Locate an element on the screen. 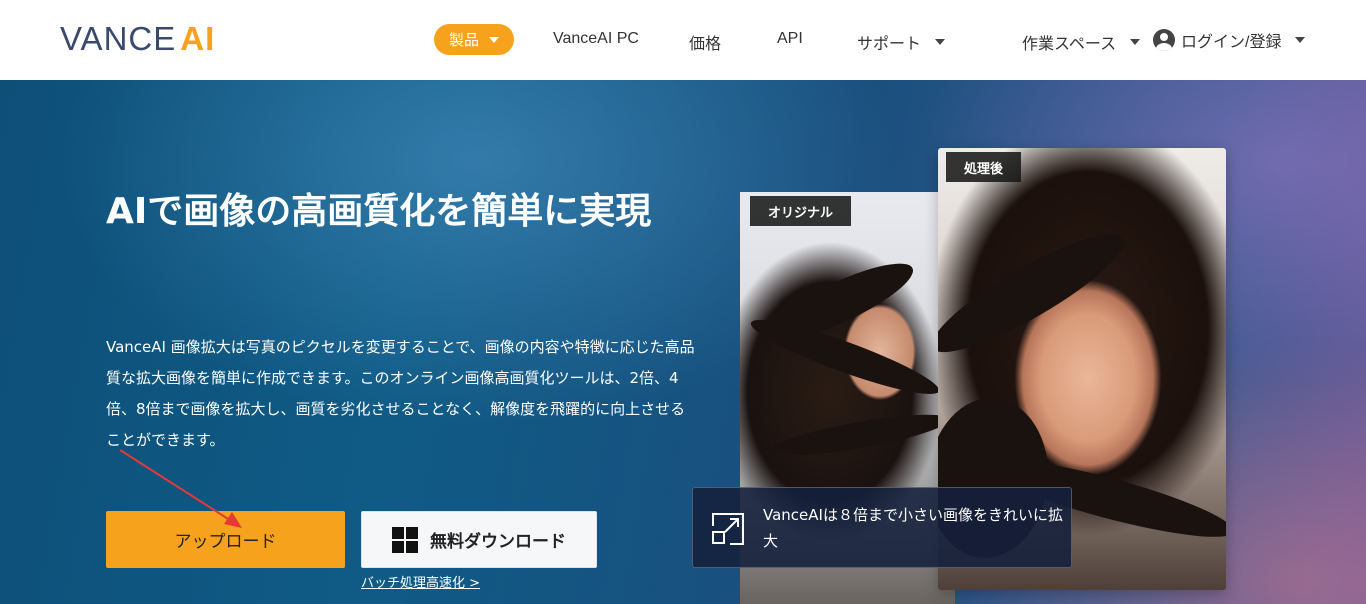 This screenshot has height=604, width=1366. upload-button: アップロード is located at coordinates (225, 539).